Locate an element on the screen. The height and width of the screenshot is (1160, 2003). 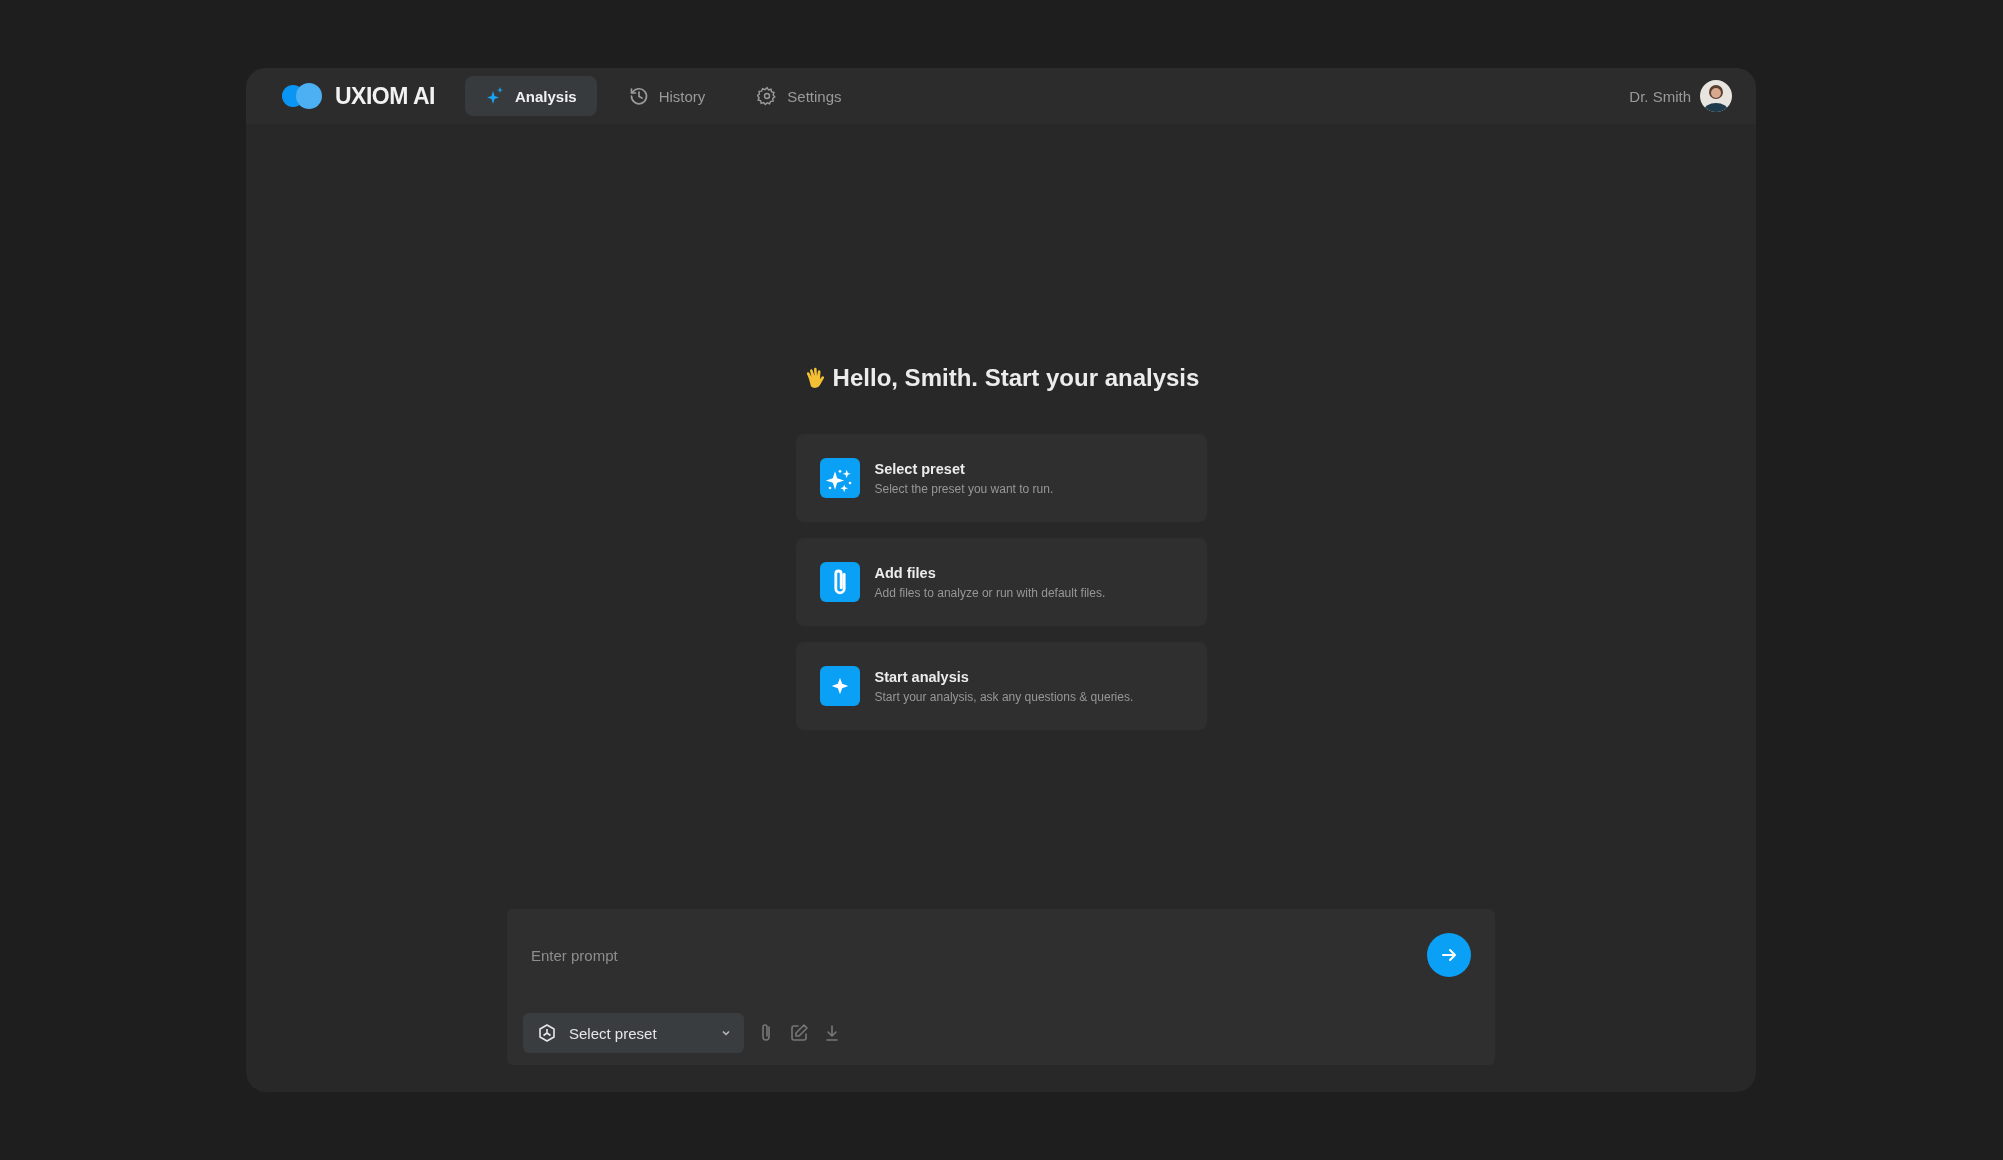
logo-icon is located at coordinates (302, 96).